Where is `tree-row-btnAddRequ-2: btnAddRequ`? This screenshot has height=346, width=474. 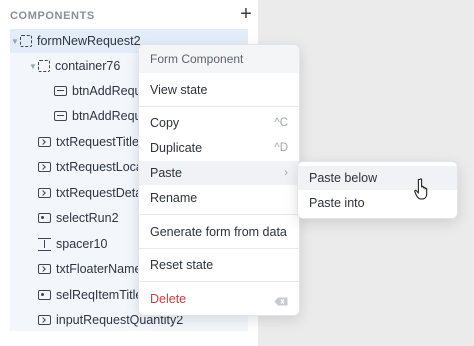
tree-row-btnAddRequ-2: btnAddRequ is located at coordinates (98, 116).